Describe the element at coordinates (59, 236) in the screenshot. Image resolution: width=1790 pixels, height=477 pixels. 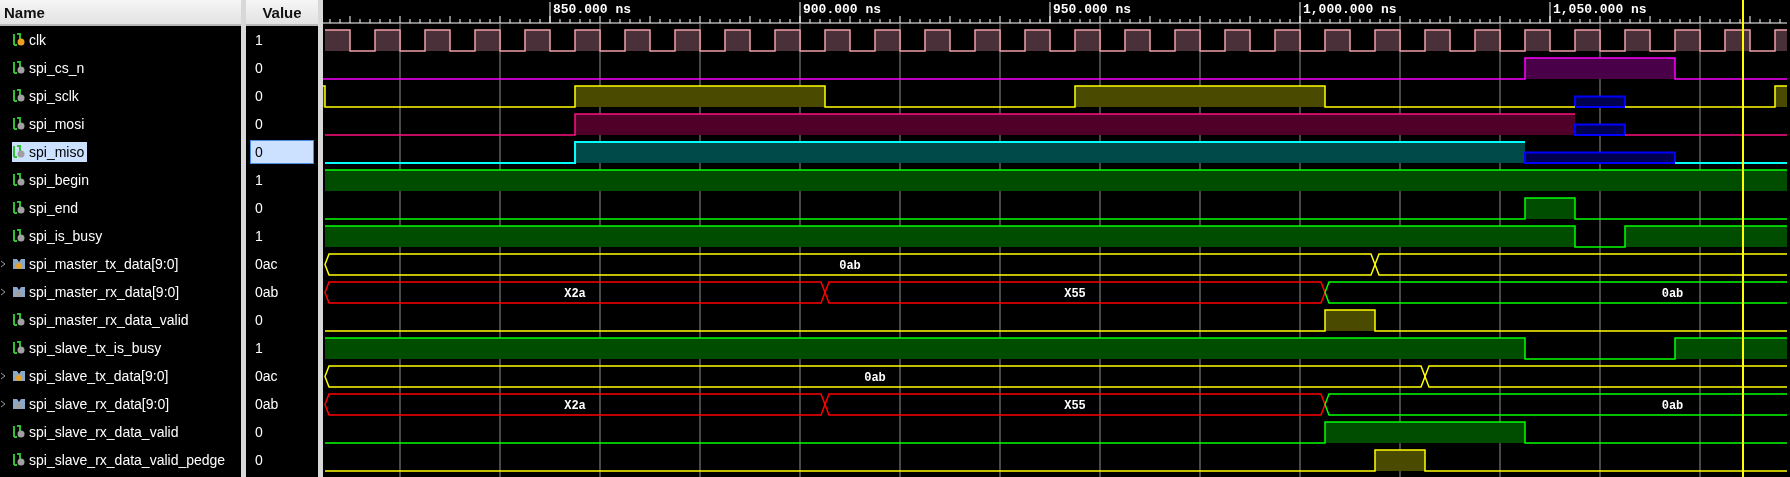
I see `signal-name: spi_is_busy` at that location.